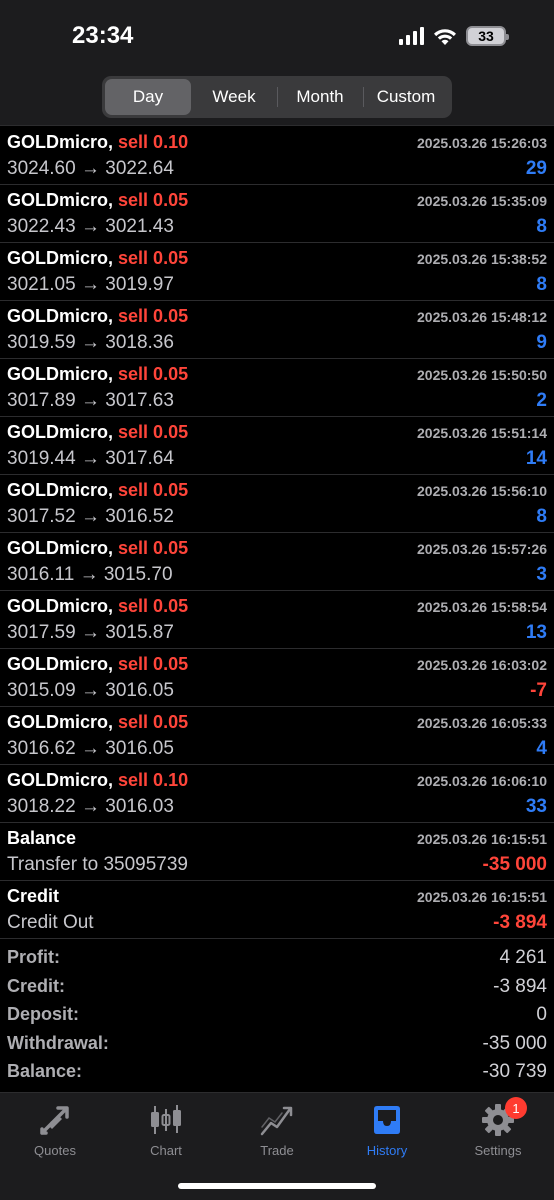  I want to click on summary-label: Credit:, so click(36, 985).